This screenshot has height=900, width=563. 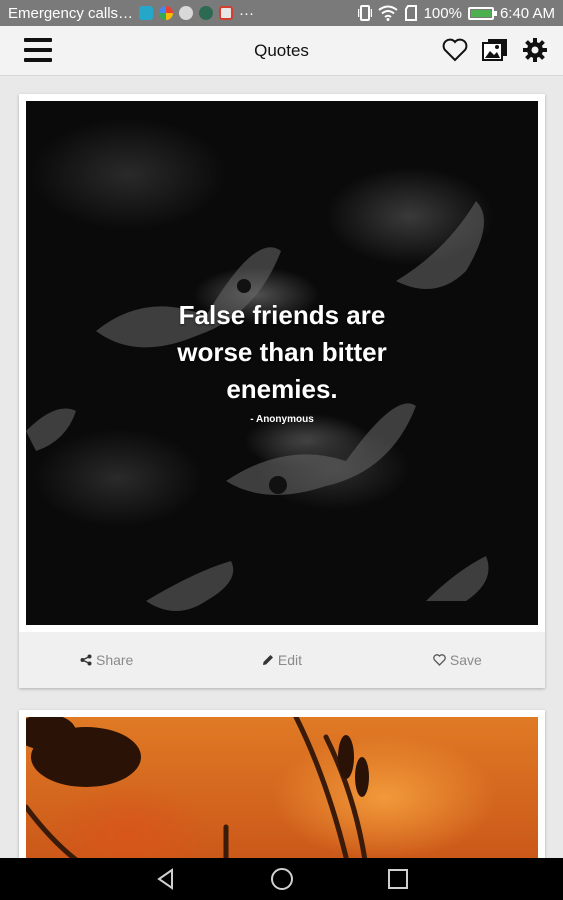 I want to click on favorites-button, so click(x=455, y=50).